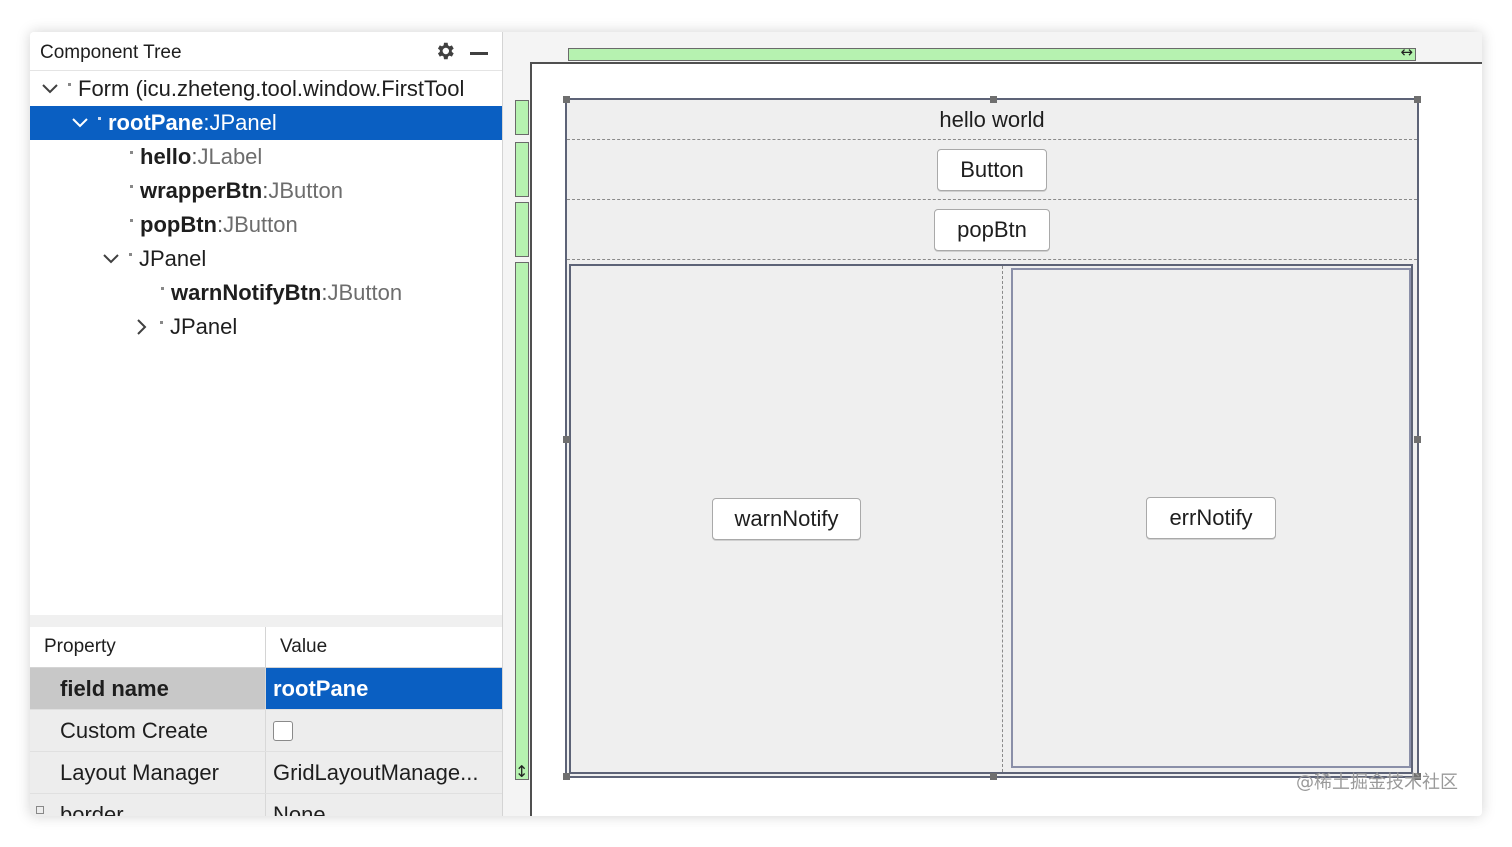 Image resolution: width=1512 pixels, height=847 pixels. Describe the element at coordinates (266, 621) in the screenshot. I see `panel-splitter` at that location.